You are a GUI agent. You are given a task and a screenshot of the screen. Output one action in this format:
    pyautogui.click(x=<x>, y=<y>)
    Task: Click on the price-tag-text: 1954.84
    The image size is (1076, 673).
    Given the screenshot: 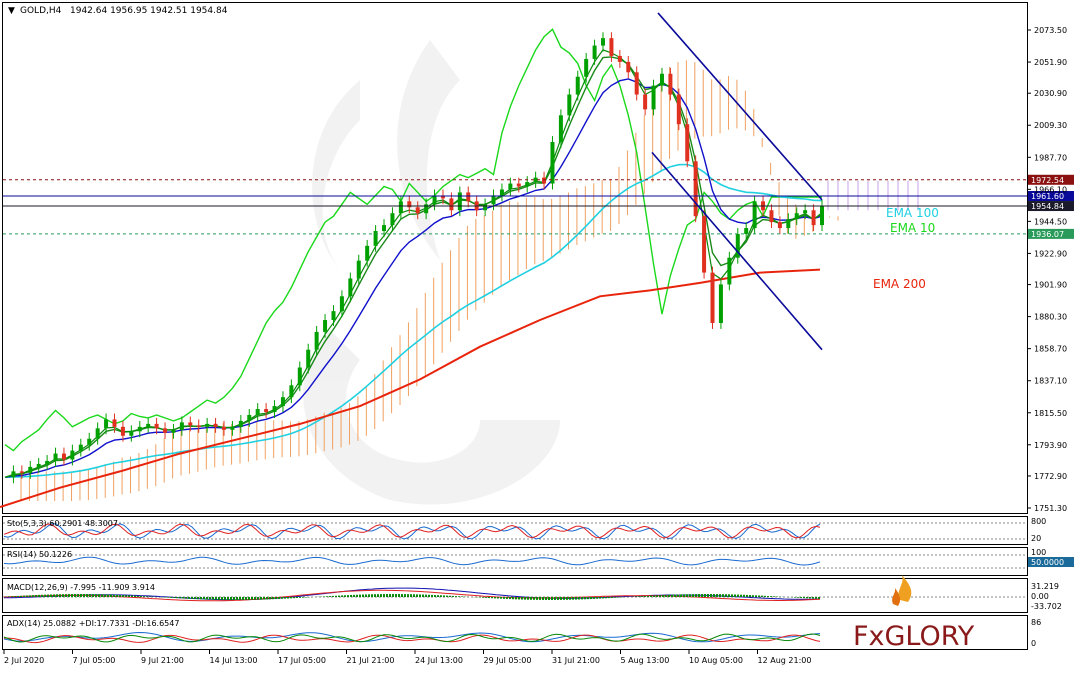 What is the action you would take?
    pyautogui.click(x=1047, y=206)
    